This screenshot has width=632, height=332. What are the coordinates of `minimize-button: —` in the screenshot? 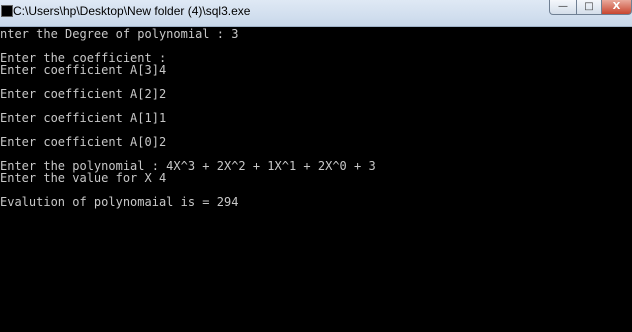 It's located at (563, 7).